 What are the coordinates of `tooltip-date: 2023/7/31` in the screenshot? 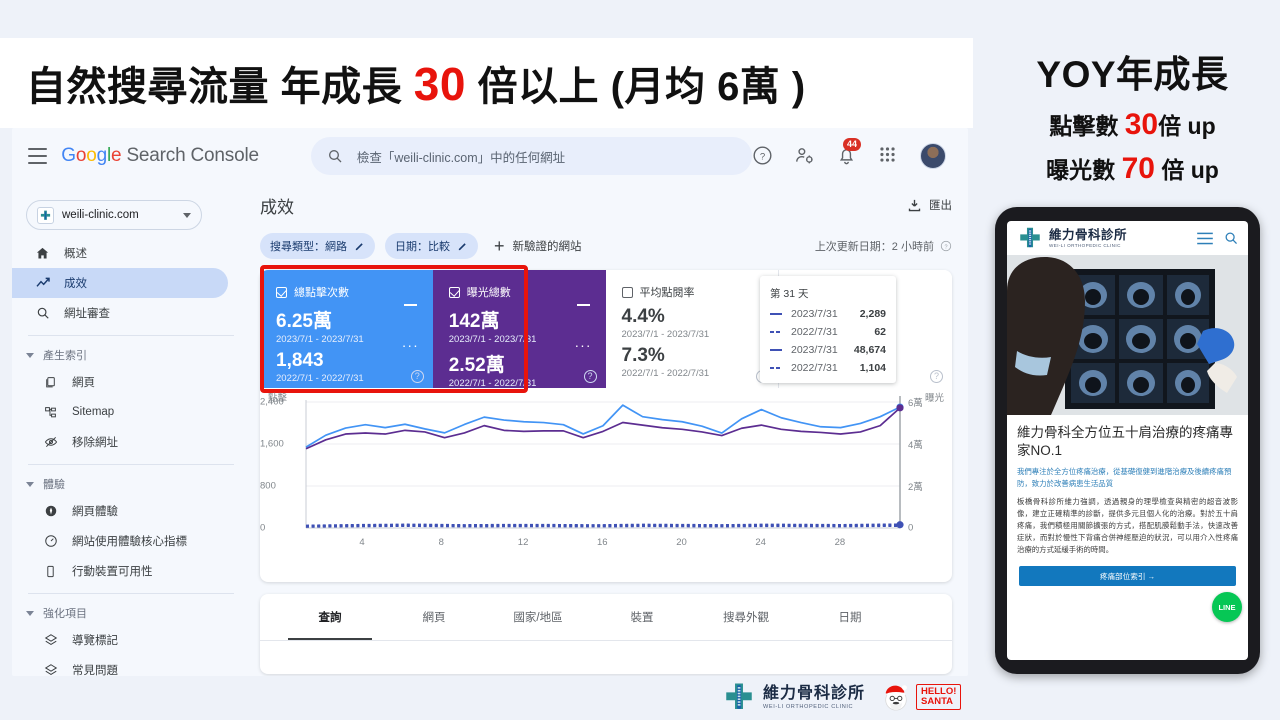 It's located at (814, 350).